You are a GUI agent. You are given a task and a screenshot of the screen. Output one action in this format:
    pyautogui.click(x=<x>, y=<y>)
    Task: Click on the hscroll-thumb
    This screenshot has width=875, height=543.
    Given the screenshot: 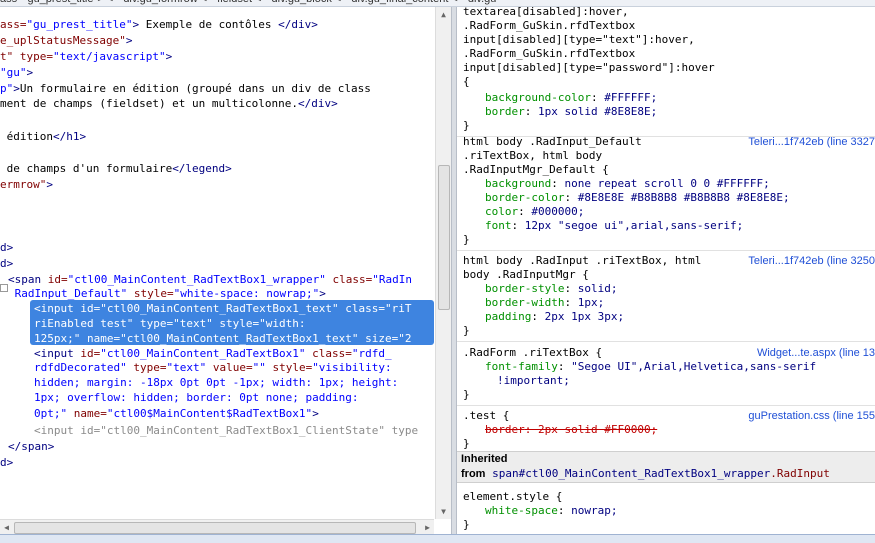 What is the action you would take?
    pyautogui.click(x=215, y=528)
    